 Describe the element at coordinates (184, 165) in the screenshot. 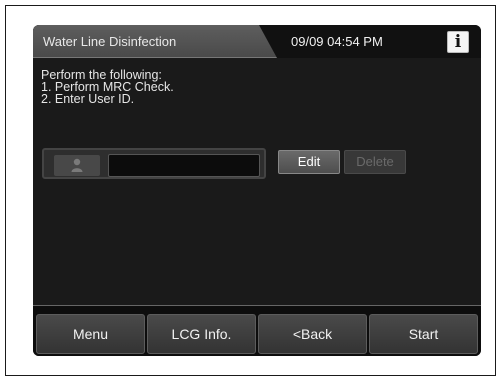

I see `user-id-field` at that location.